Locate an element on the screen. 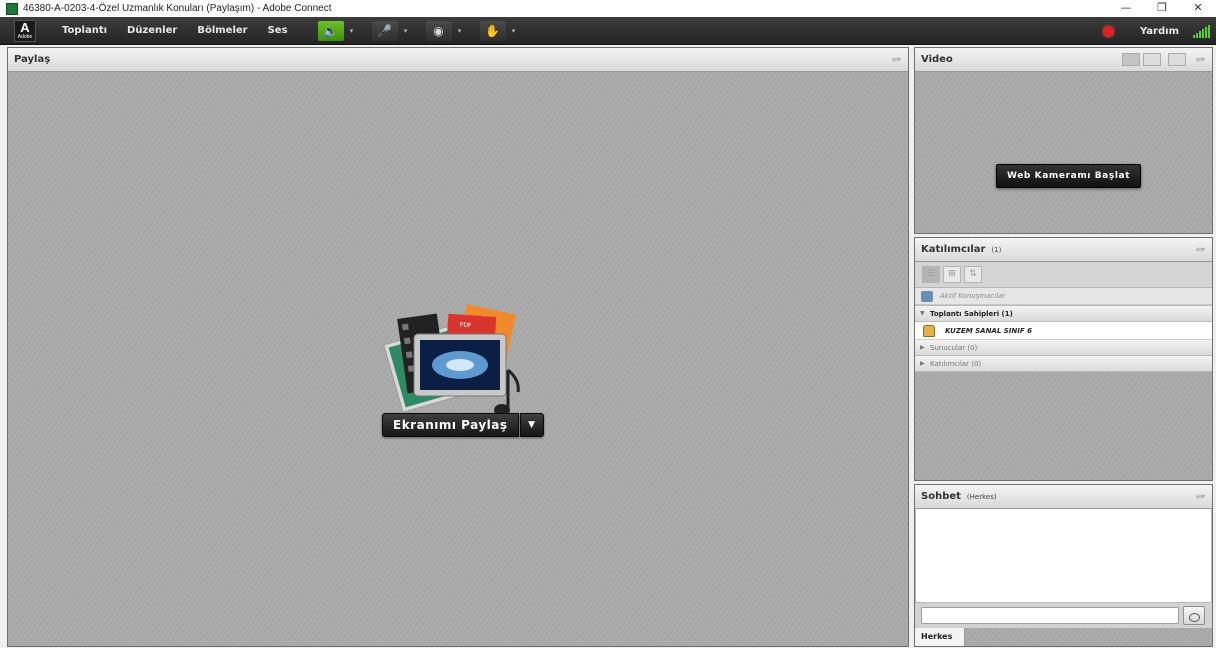  adobe-logo-icon: A Adobe is located at coordinates (25, 30).